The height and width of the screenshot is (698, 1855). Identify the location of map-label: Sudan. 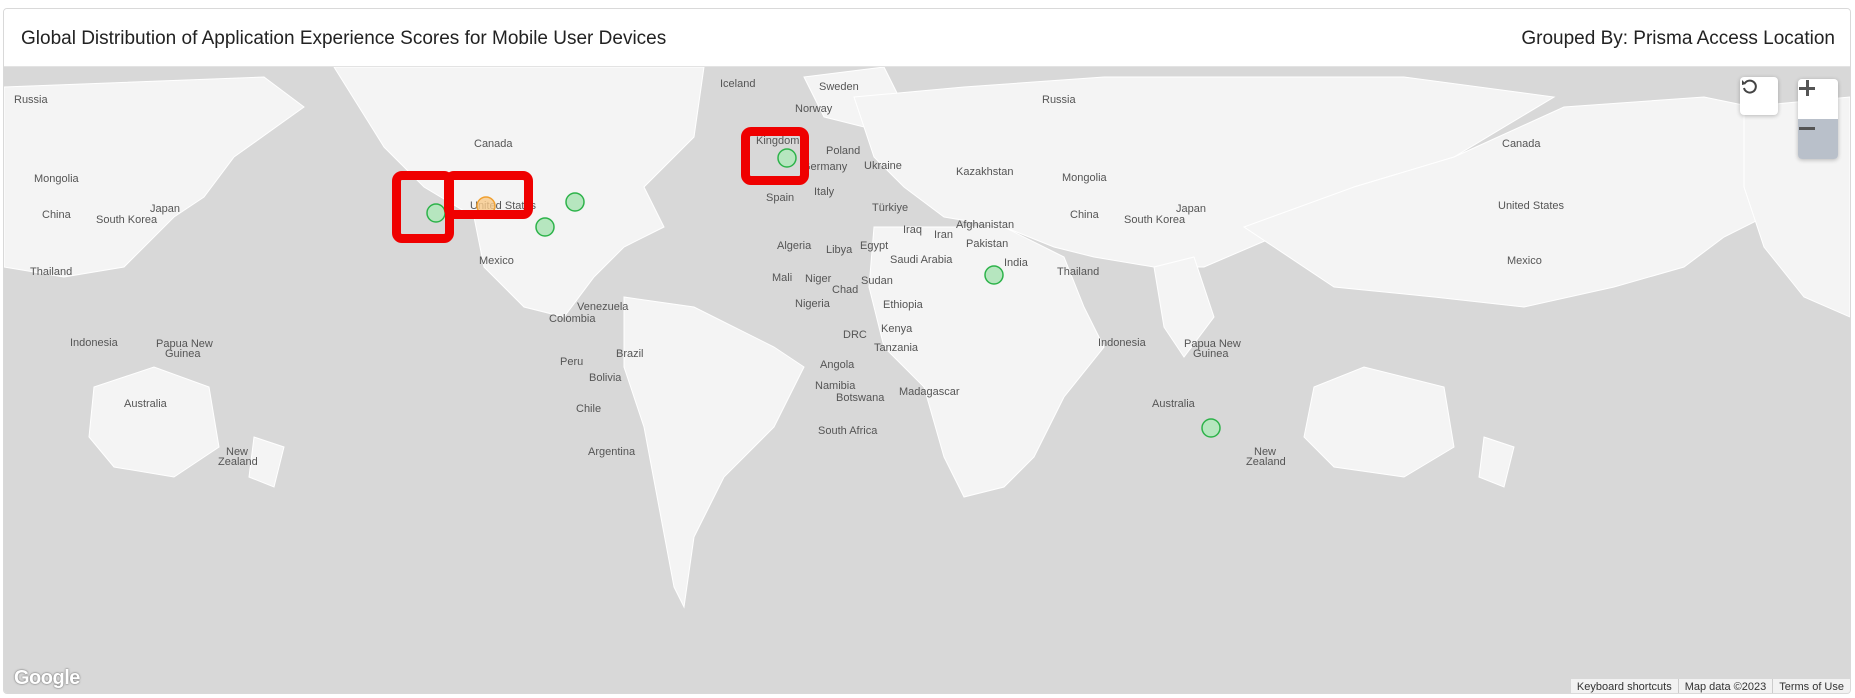
(877, 281).